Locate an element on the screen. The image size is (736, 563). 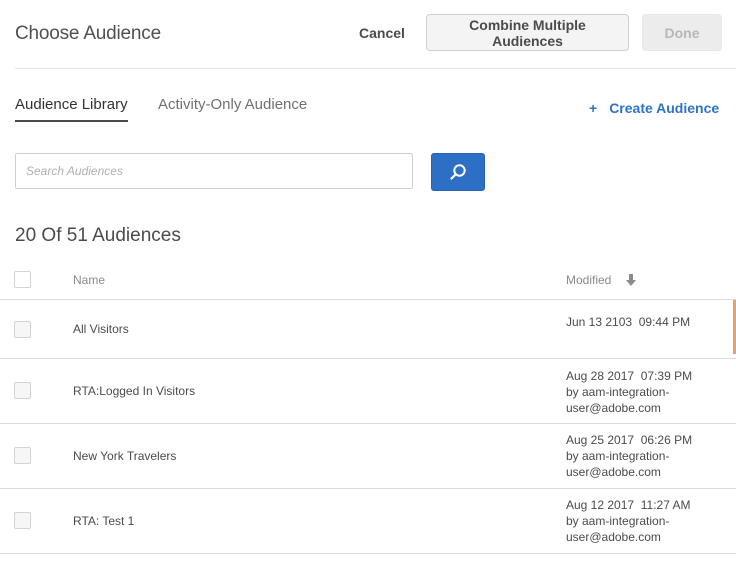
search-button is located at coordinates (458, 172).